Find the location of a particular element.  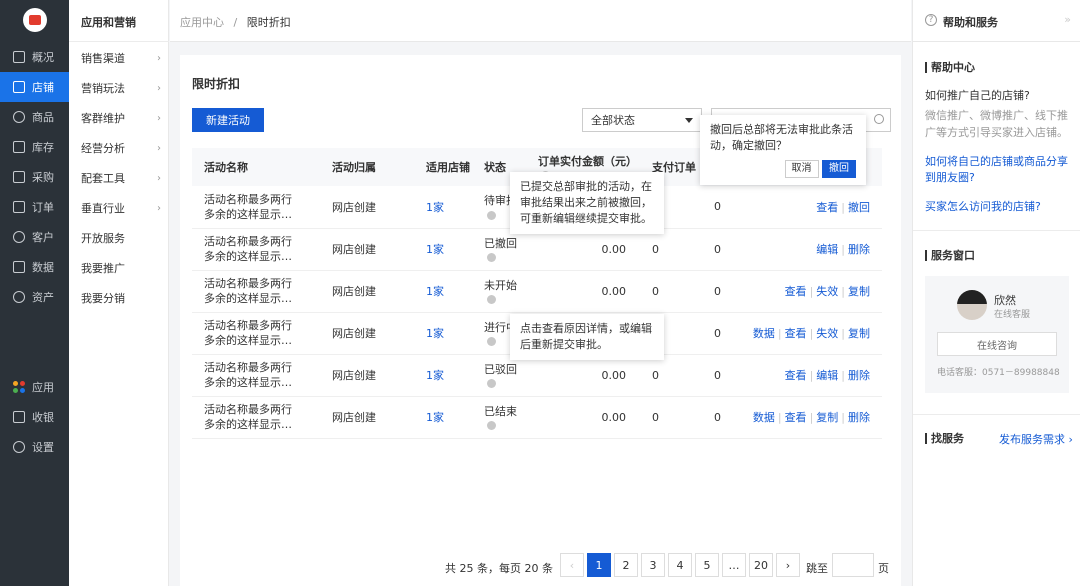

service-title: 服务窗口 is located at coordinates (950, 255).